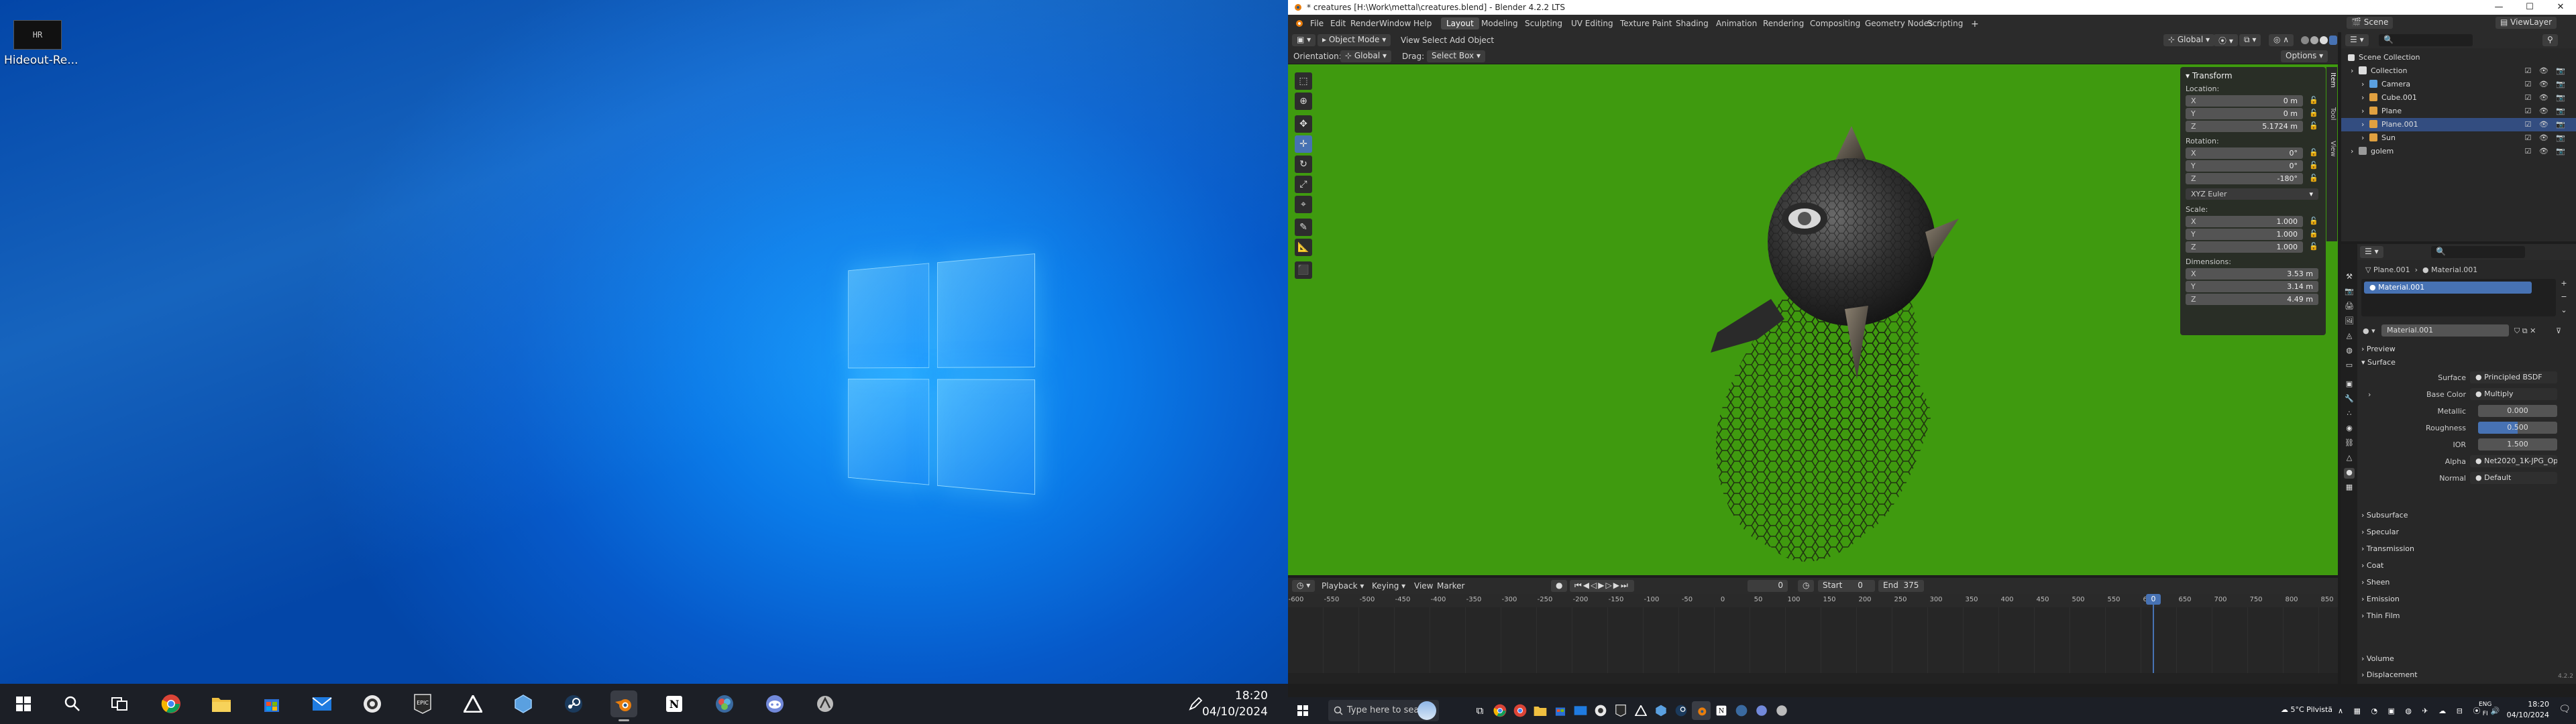 This screenshot has width=2576, height=724. Describe the element at coordinates (1540, 710) in the screenshot. I see `file-explorer-icon` at that location.